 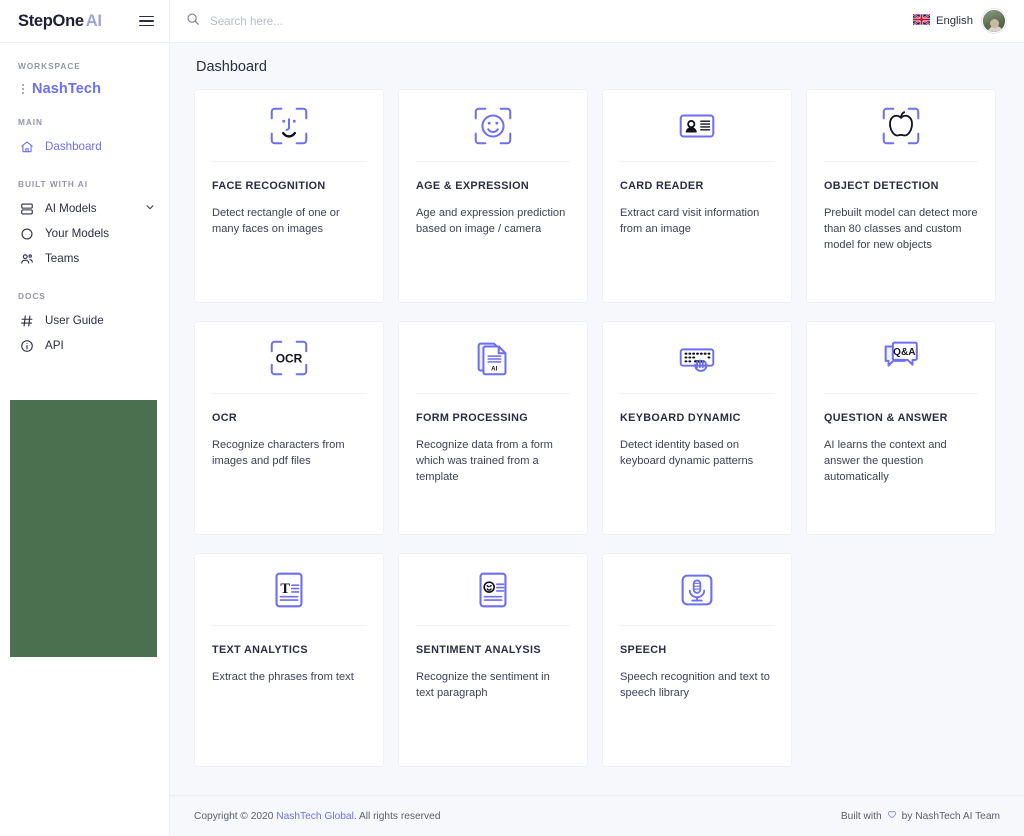 I want to click on card-title: OBJECT DETECTION, so click(x=881, y=186).